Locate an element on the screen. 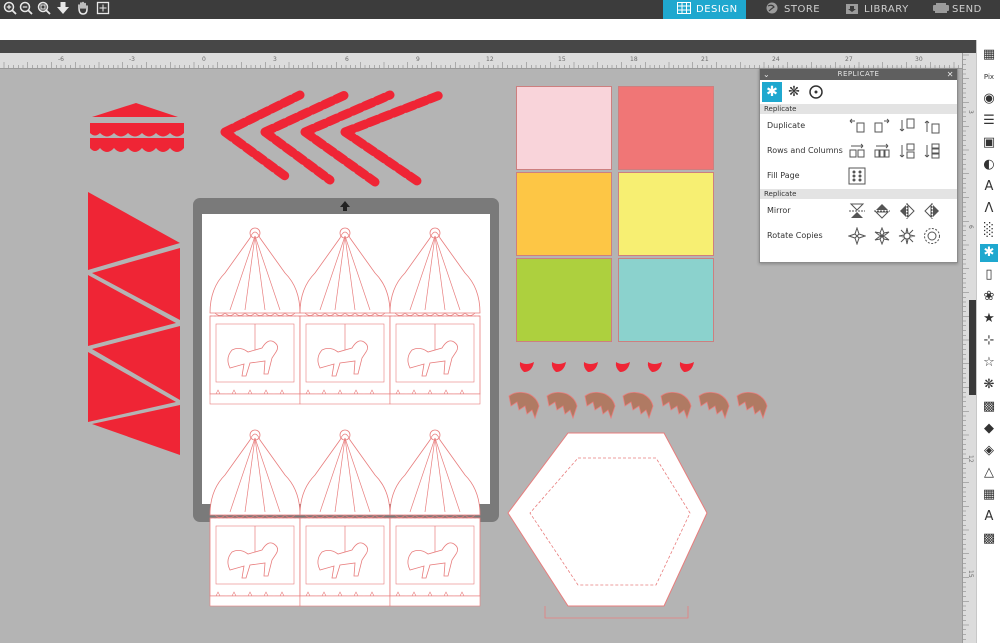 The width and height of the screenshot is (1000, 643). modify-icon: ▯ is located at coordinates (989, 275).